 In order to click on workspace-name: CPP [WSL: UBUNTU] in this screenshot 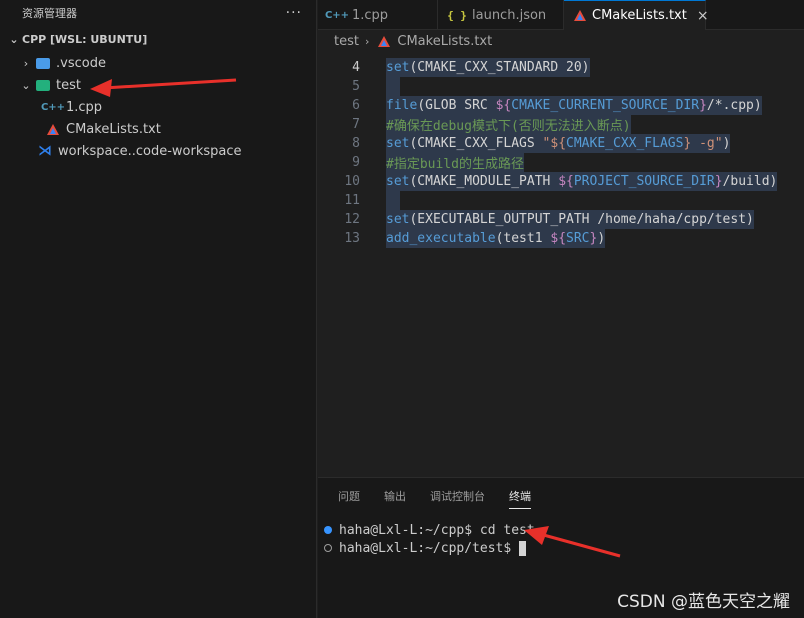, I will do `click(85, 39)`.